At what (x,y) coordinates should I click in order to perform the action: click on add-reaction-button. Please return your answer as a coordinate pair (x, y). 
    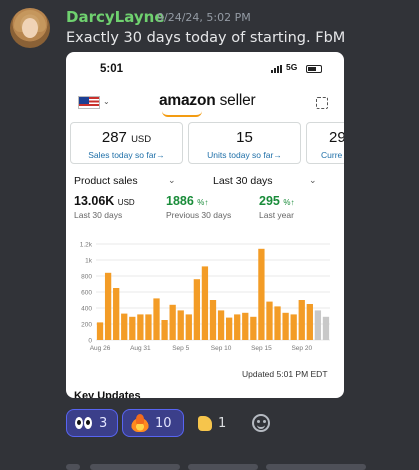
    Looking at the image, I should click on (261, 423).